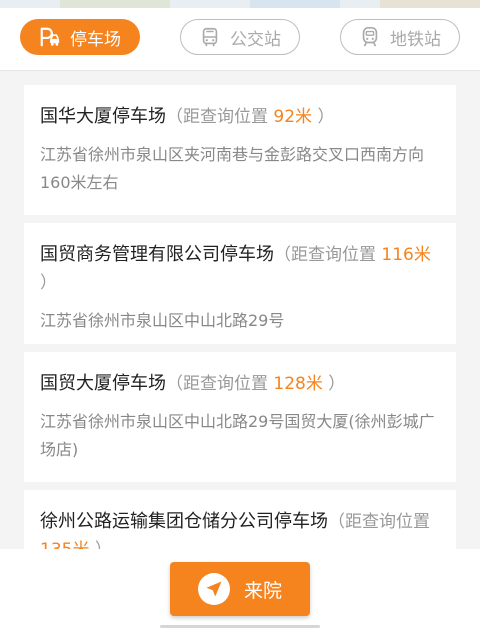 The width and height of the screenshot is (480, 629). I want to click on navigation-arrow-icon, so click(213, 589).